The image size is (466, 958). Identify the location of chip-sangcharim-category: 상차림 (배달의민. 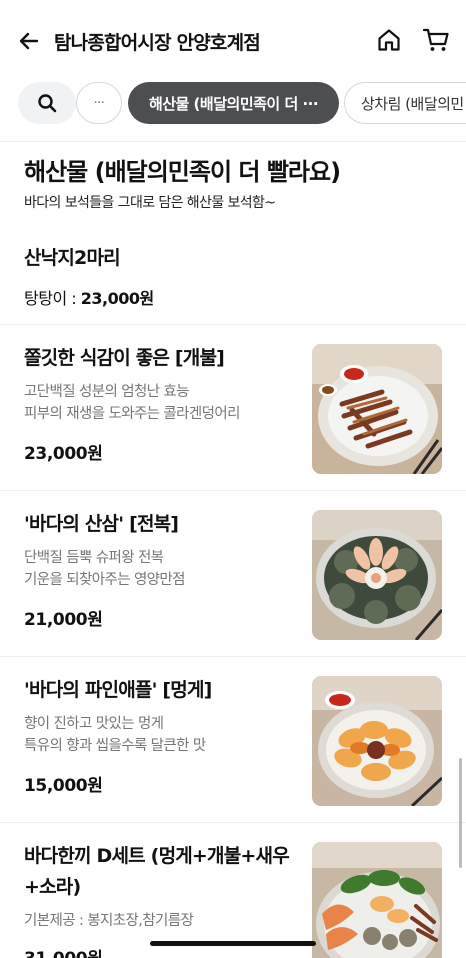
(405, 103).